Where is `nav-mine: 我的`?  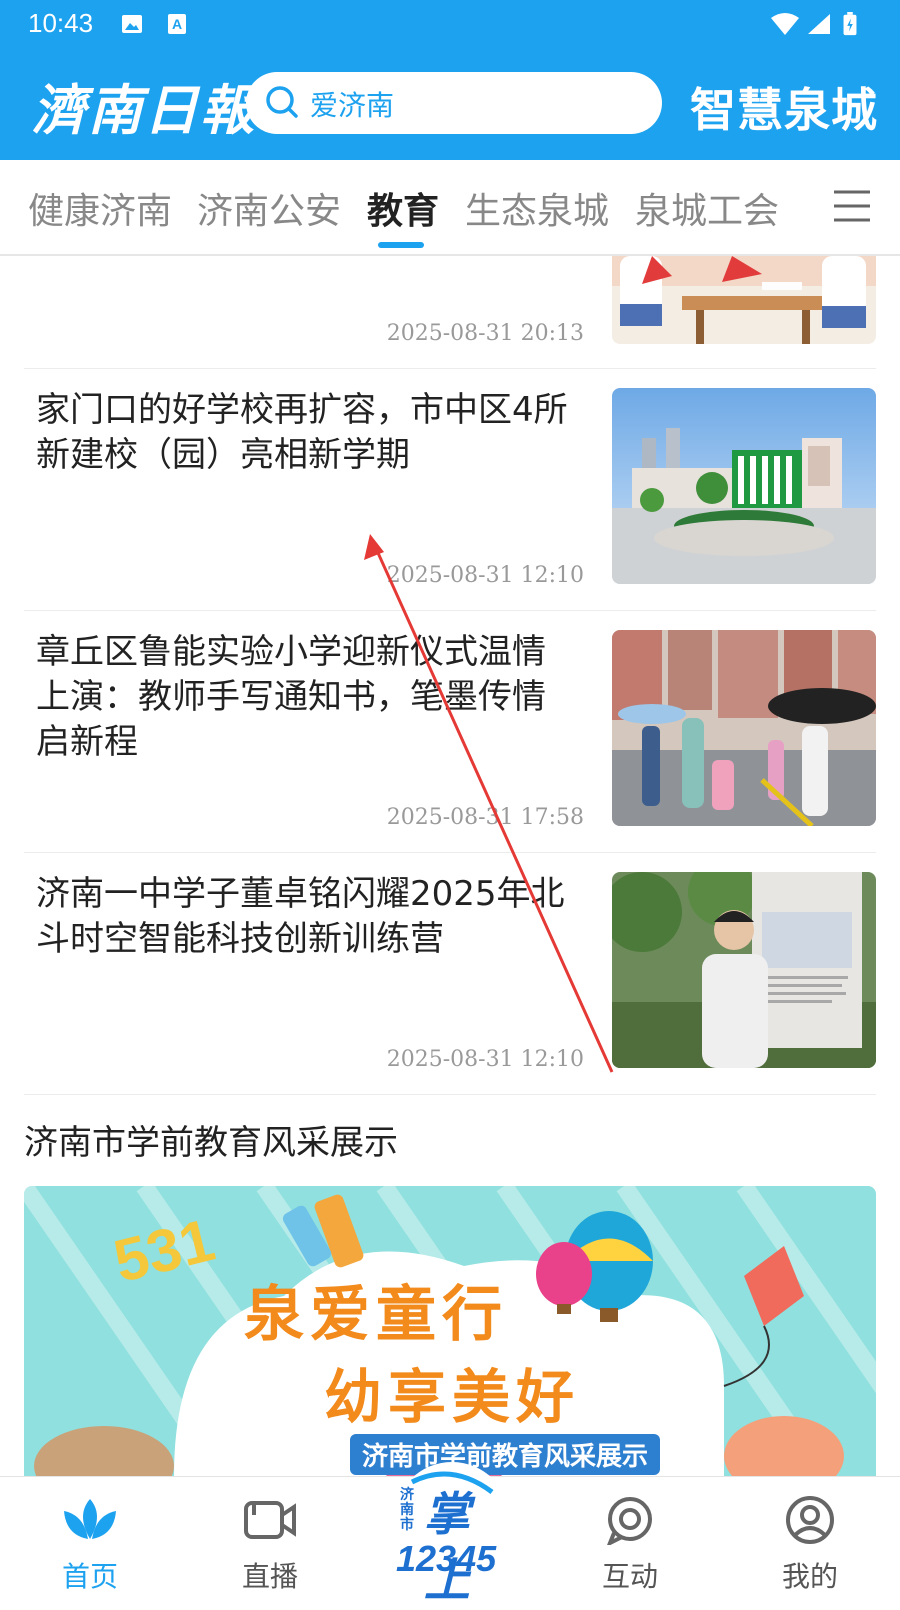
nav-mine: 我的 is located at coordinates (810, 1539).